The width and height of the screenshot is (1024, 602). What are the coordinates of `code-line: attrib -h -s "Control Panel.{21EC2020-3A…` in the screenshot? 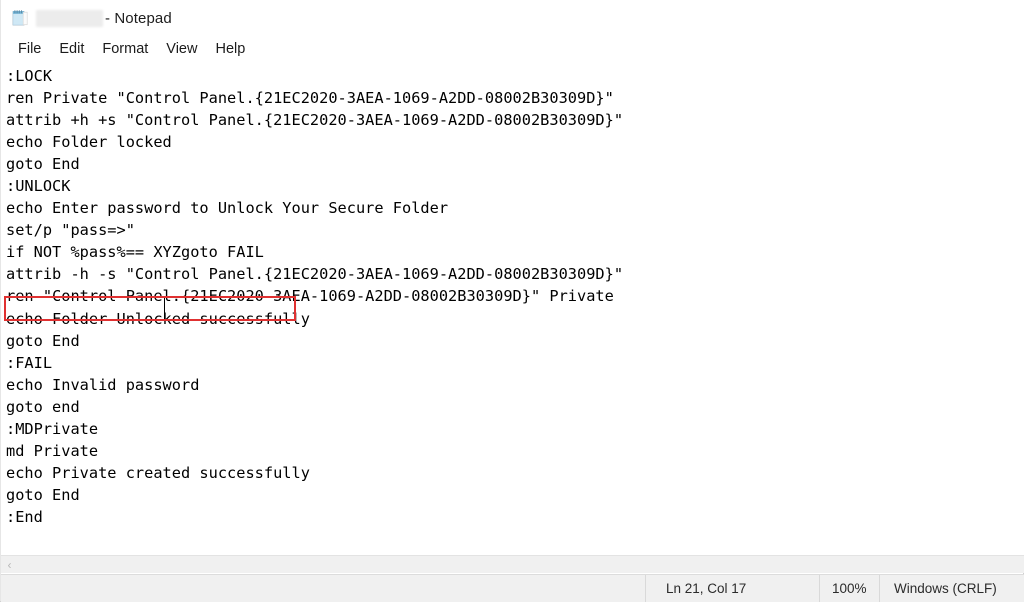 It's located at (315, 274).